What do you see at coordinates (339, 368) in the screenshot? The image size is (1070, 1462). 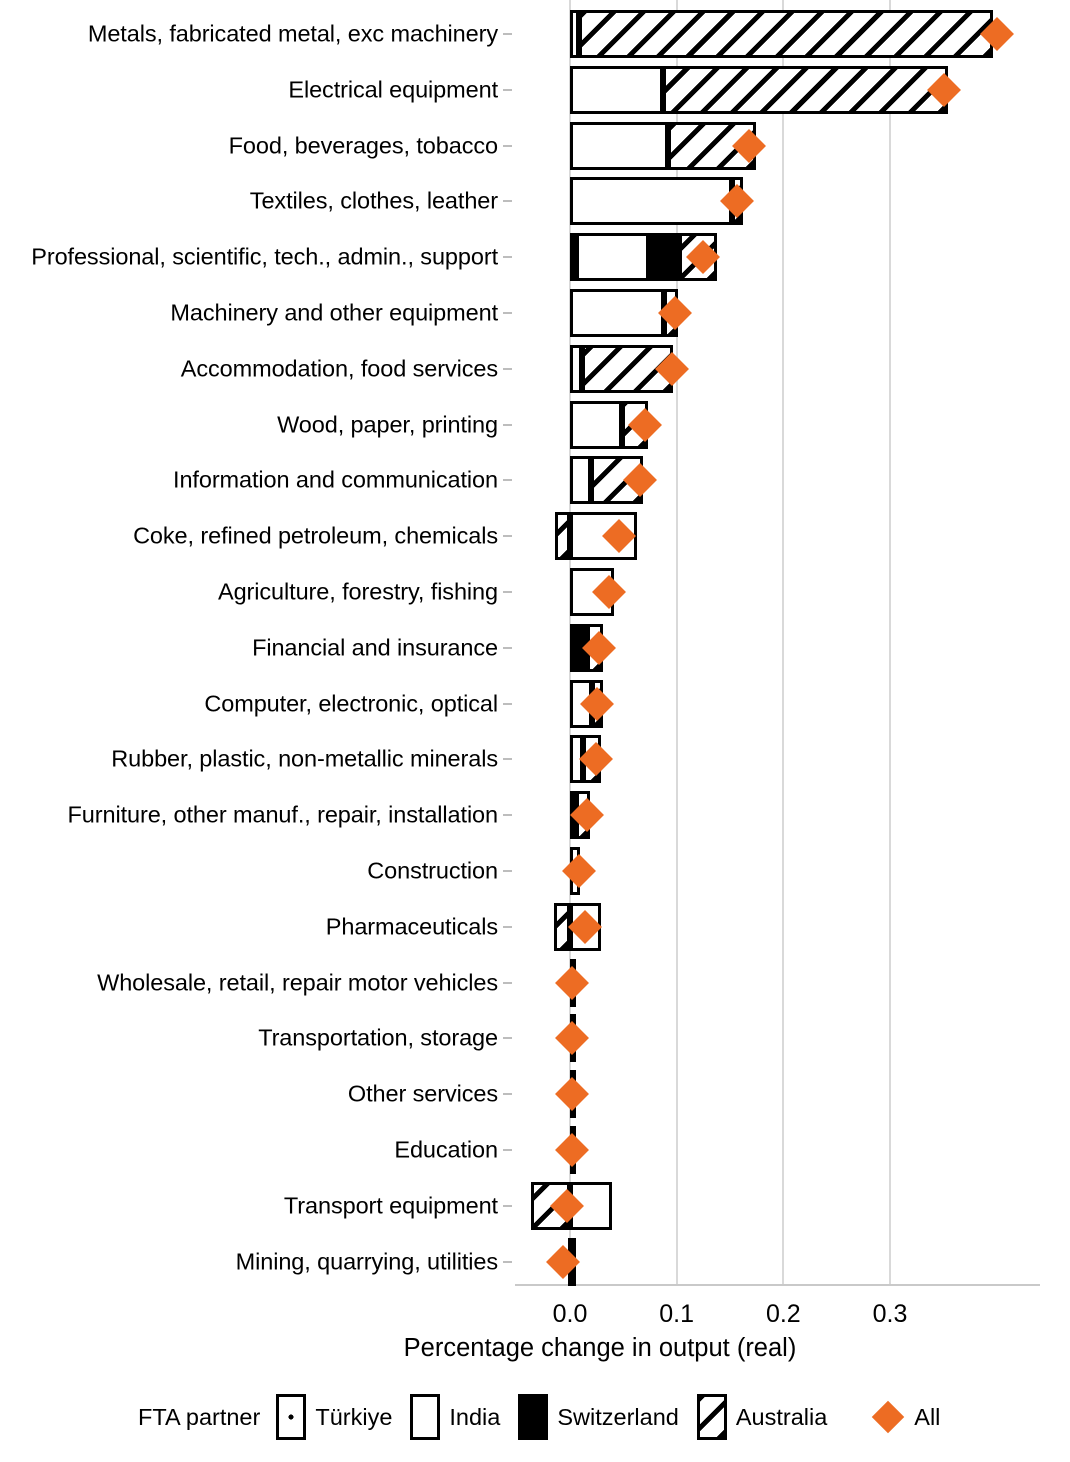 I see `y-axis-label: Accommodation, food services` at bounding box center [339, 368].